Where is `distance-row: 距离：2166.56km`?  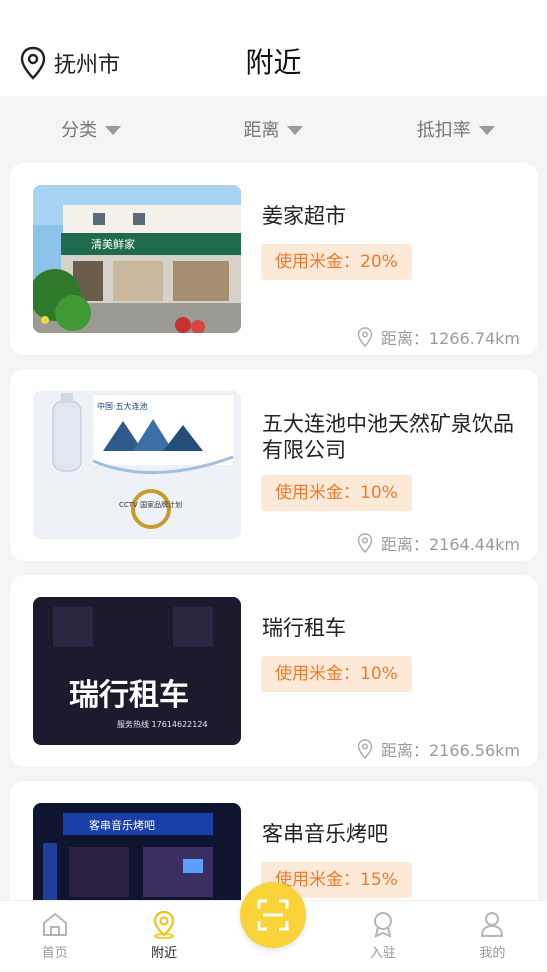 distance-row: 距离：2166.56km is located at coordinates (438, 749).